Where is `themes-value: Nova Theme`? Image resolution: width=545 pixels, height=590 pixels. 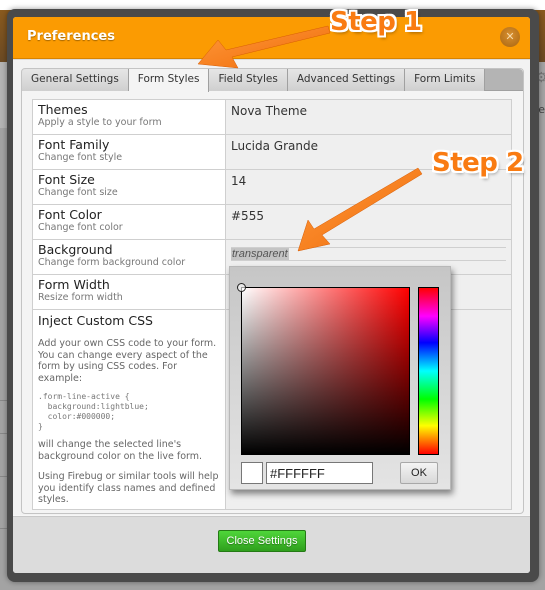 themes-value: Nova Theme is located at coordinates (368, 117).